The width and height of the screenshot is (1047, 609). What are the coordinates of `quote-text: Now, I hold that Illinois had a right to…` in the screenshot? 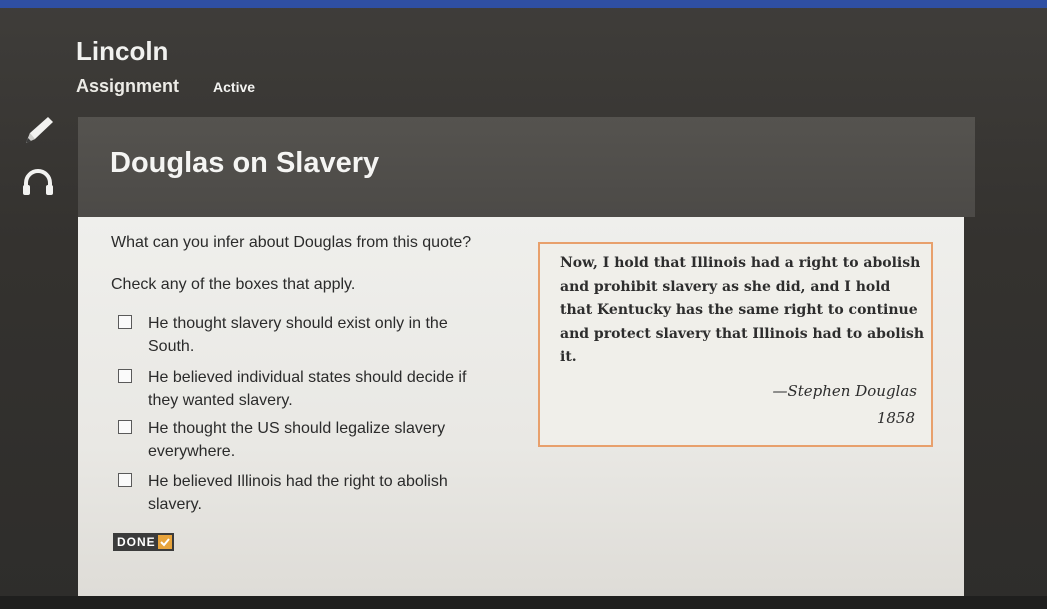 It's located at (742, 310).